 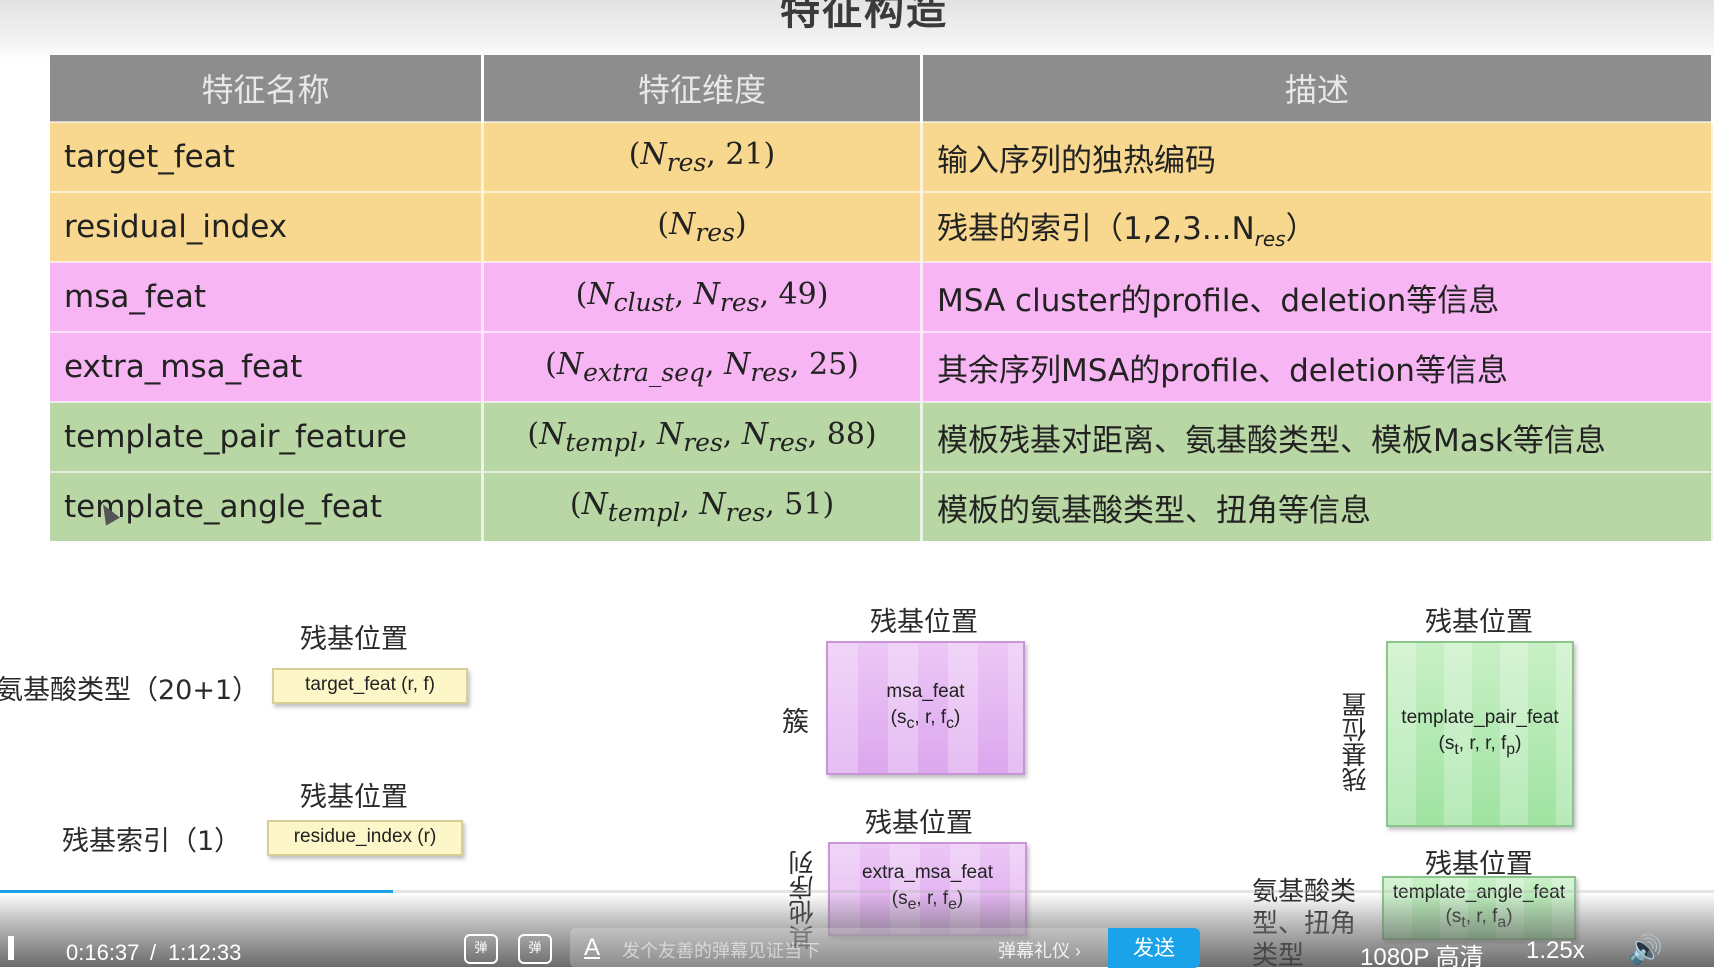 I want to click on slide-title: 特征构造, so click(x=864, y=17).